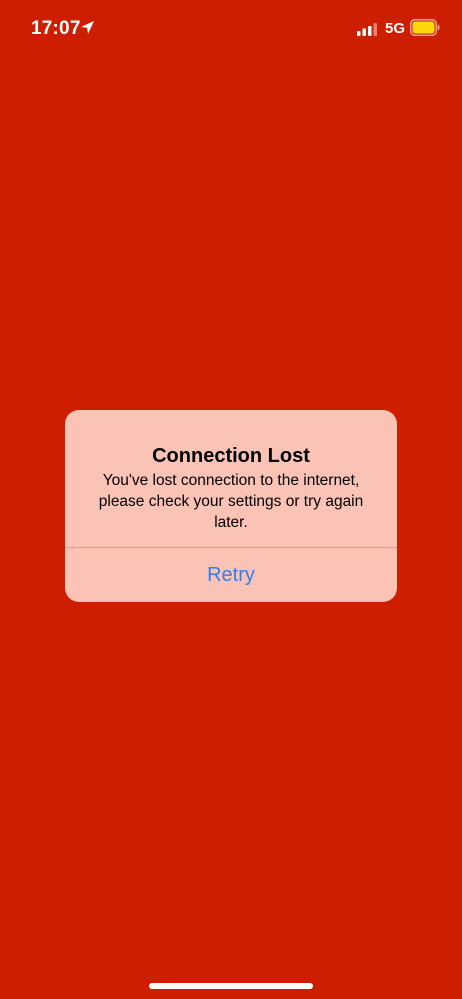  Describe the element at coordinates (56, 28) in the screenshot. I see `status-time: 17:07` at that location.